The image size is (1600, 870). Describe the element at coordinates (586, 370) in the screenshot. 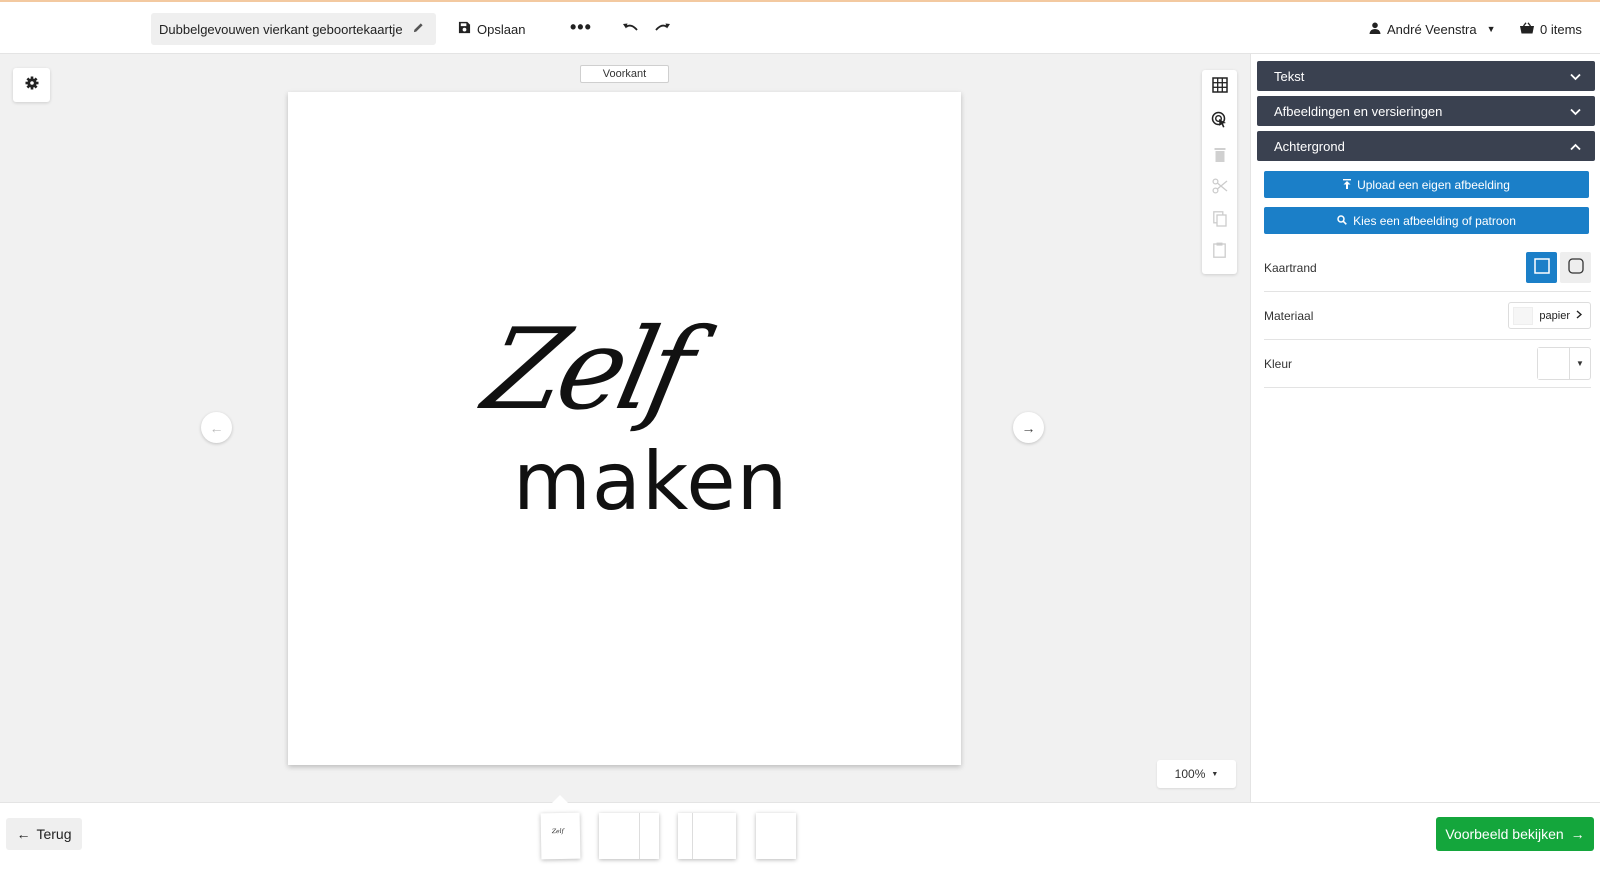

I see `card-script-text: Zelf` at that location.